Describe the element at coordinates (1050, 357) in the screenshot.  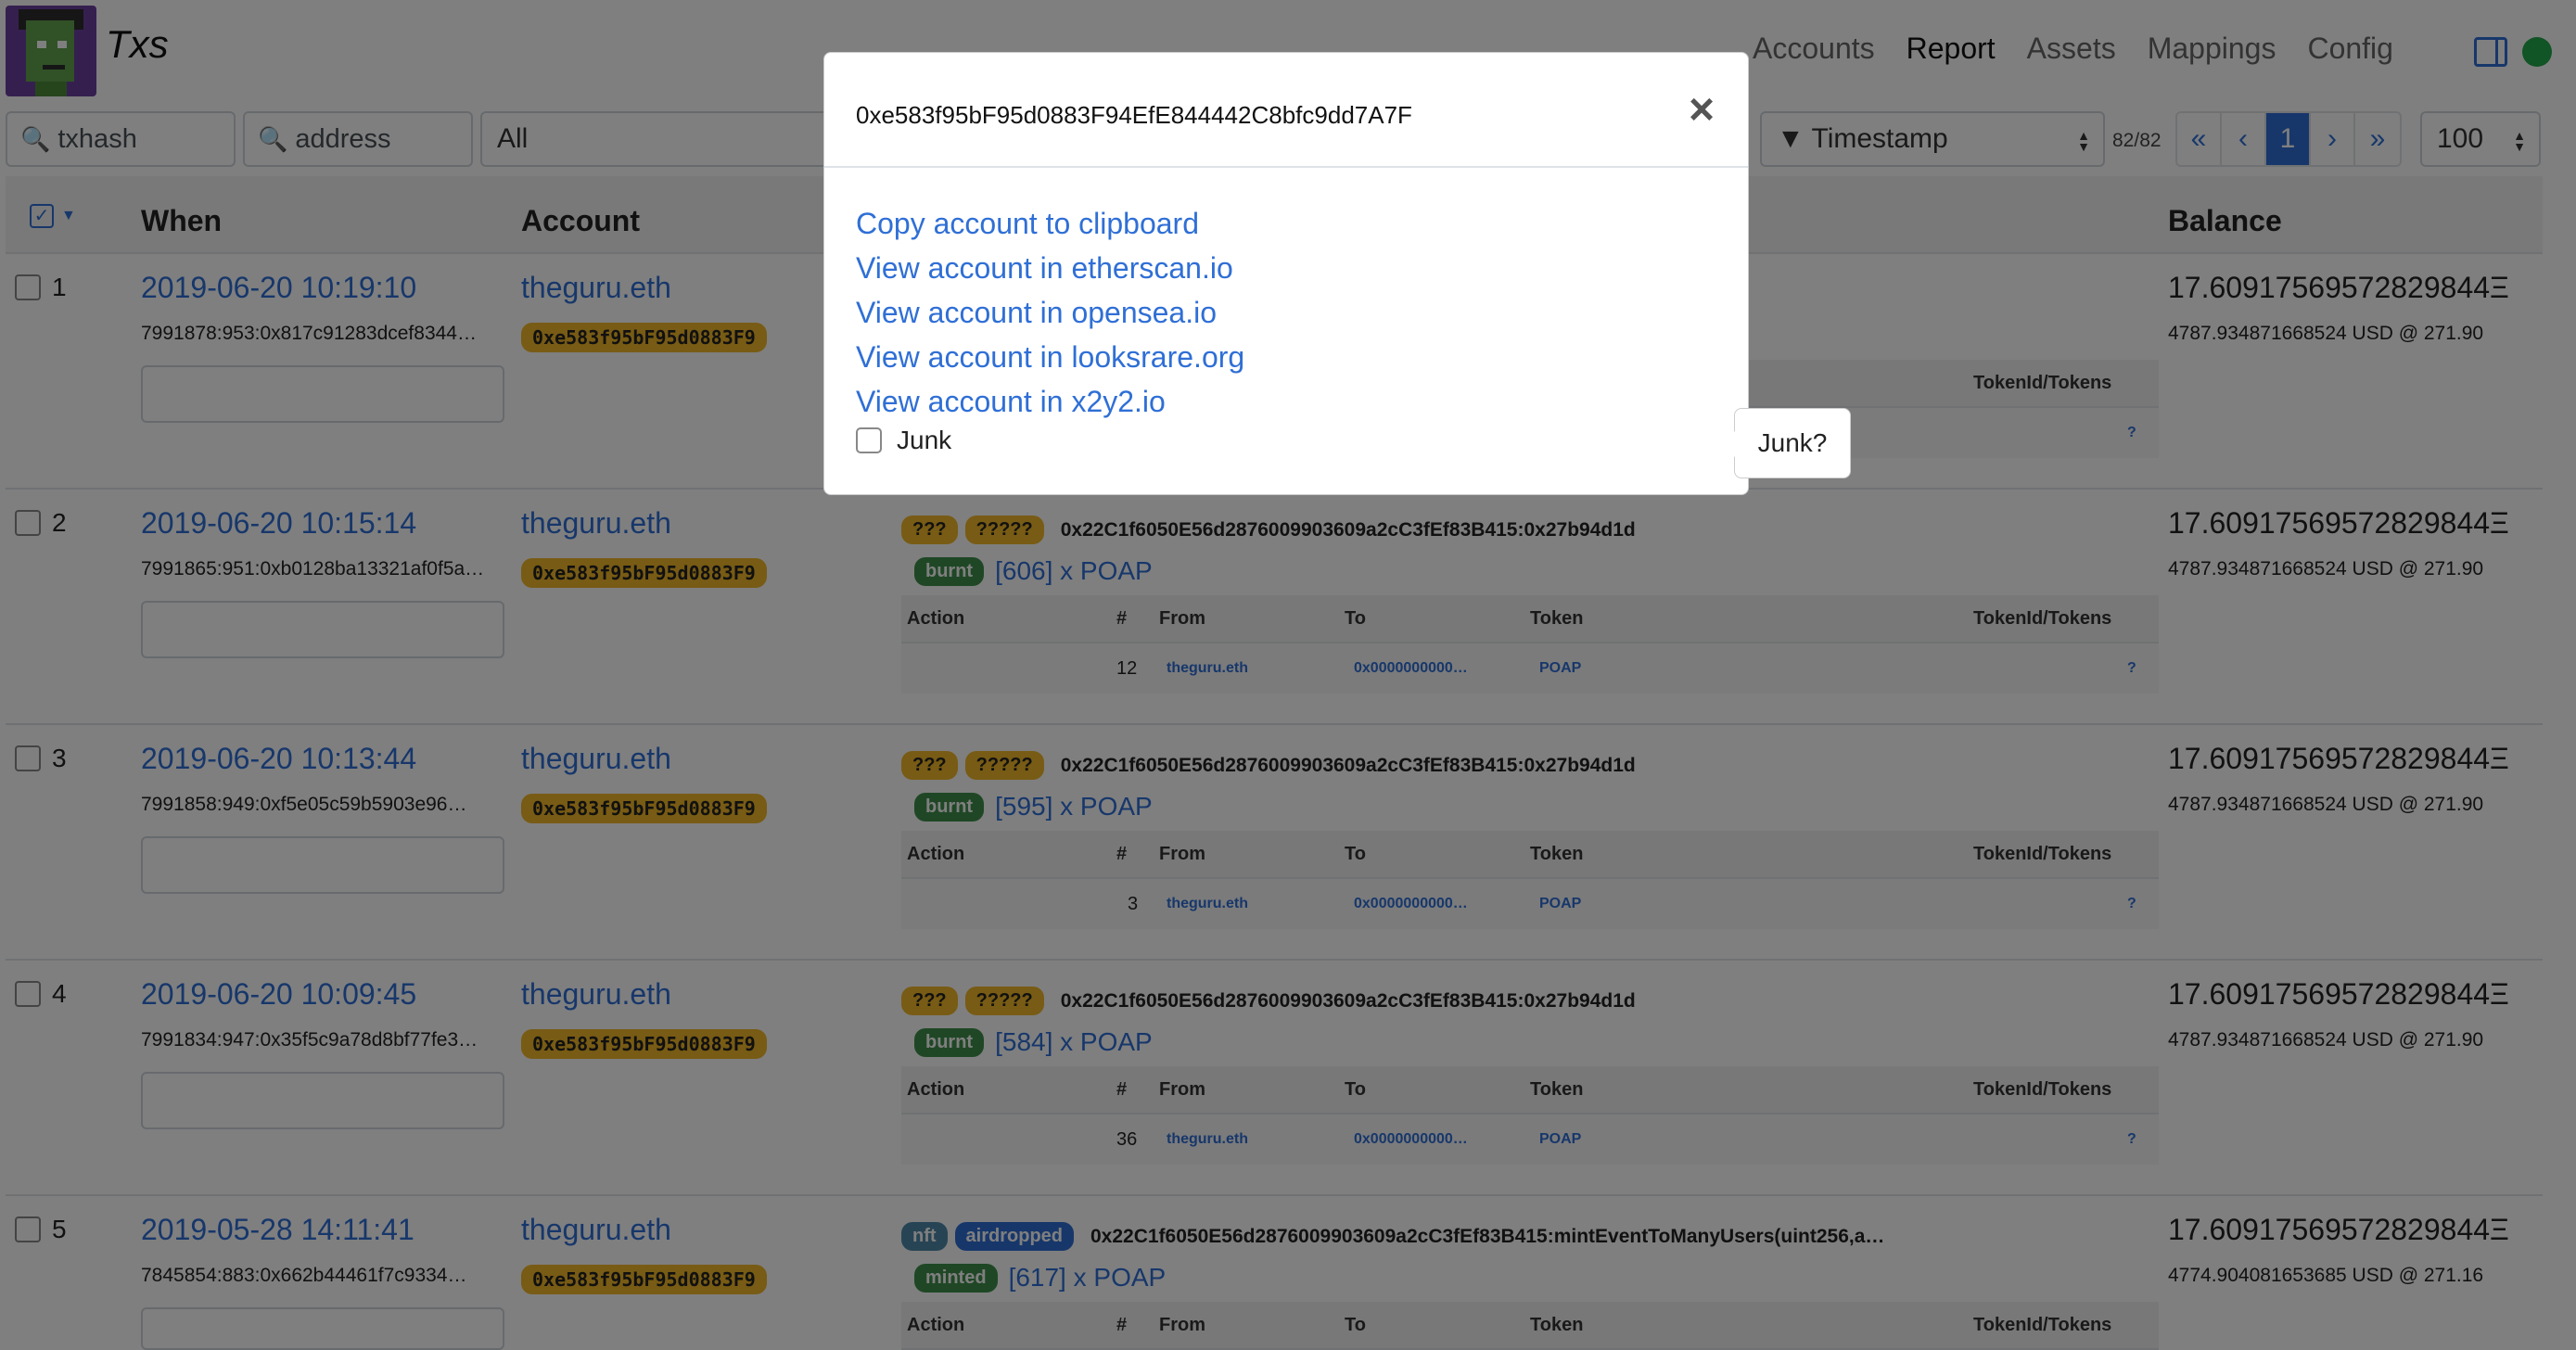
I see `looksrare-link: View account in looksrare.org` at that location.